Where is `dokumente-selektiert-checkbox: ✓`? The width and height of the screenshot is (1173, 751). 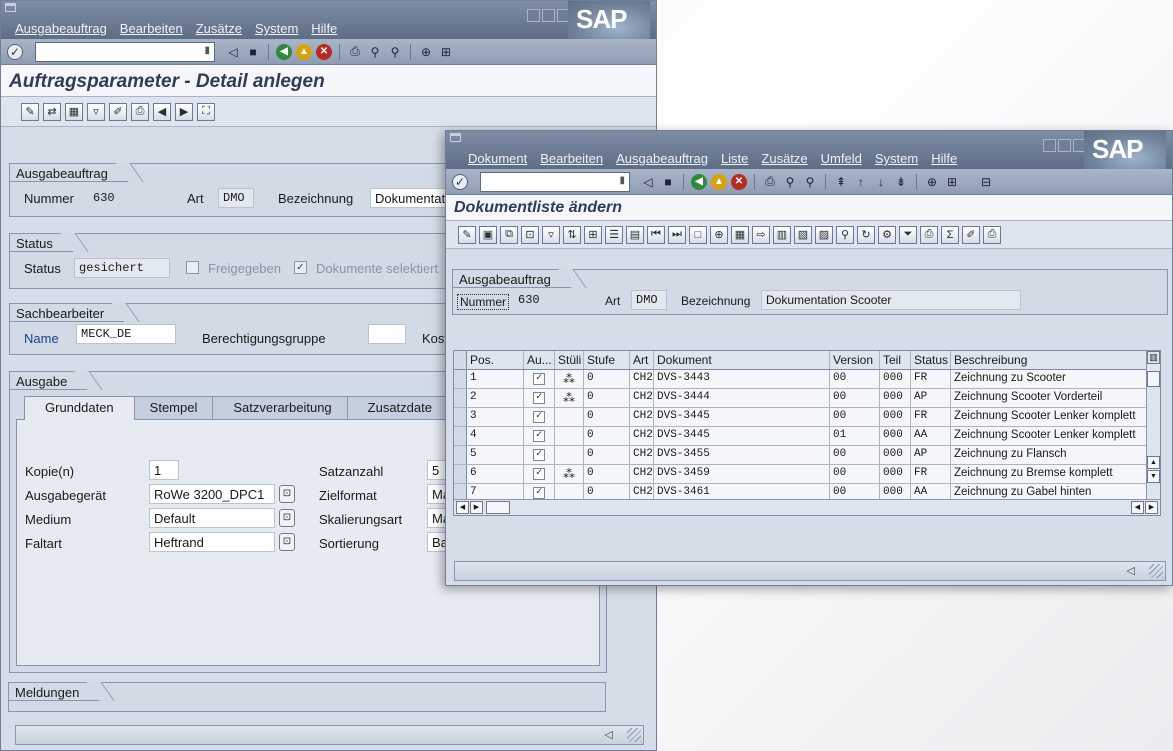 dokumente-selektiert-checkbox: ✓ is located at coordinates (300, 267).